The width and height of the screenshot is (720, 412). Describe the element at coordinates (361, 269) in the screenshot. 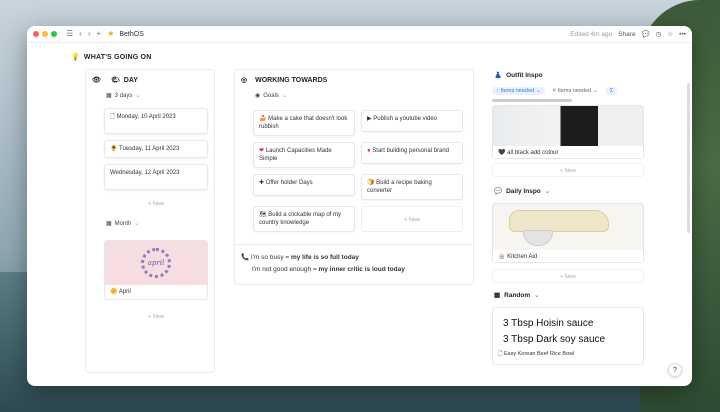

I see `quote2-emphasis: my inner critic is loud today` at that location.